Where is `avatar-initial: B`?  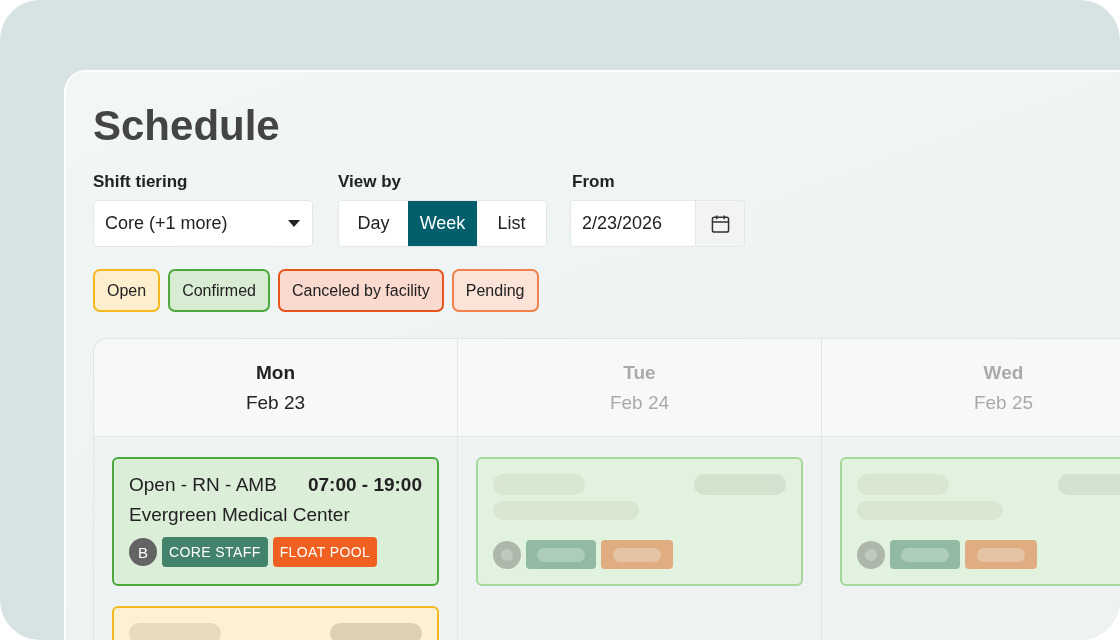
avatar-initial: B is located at coordinates (143, 552).